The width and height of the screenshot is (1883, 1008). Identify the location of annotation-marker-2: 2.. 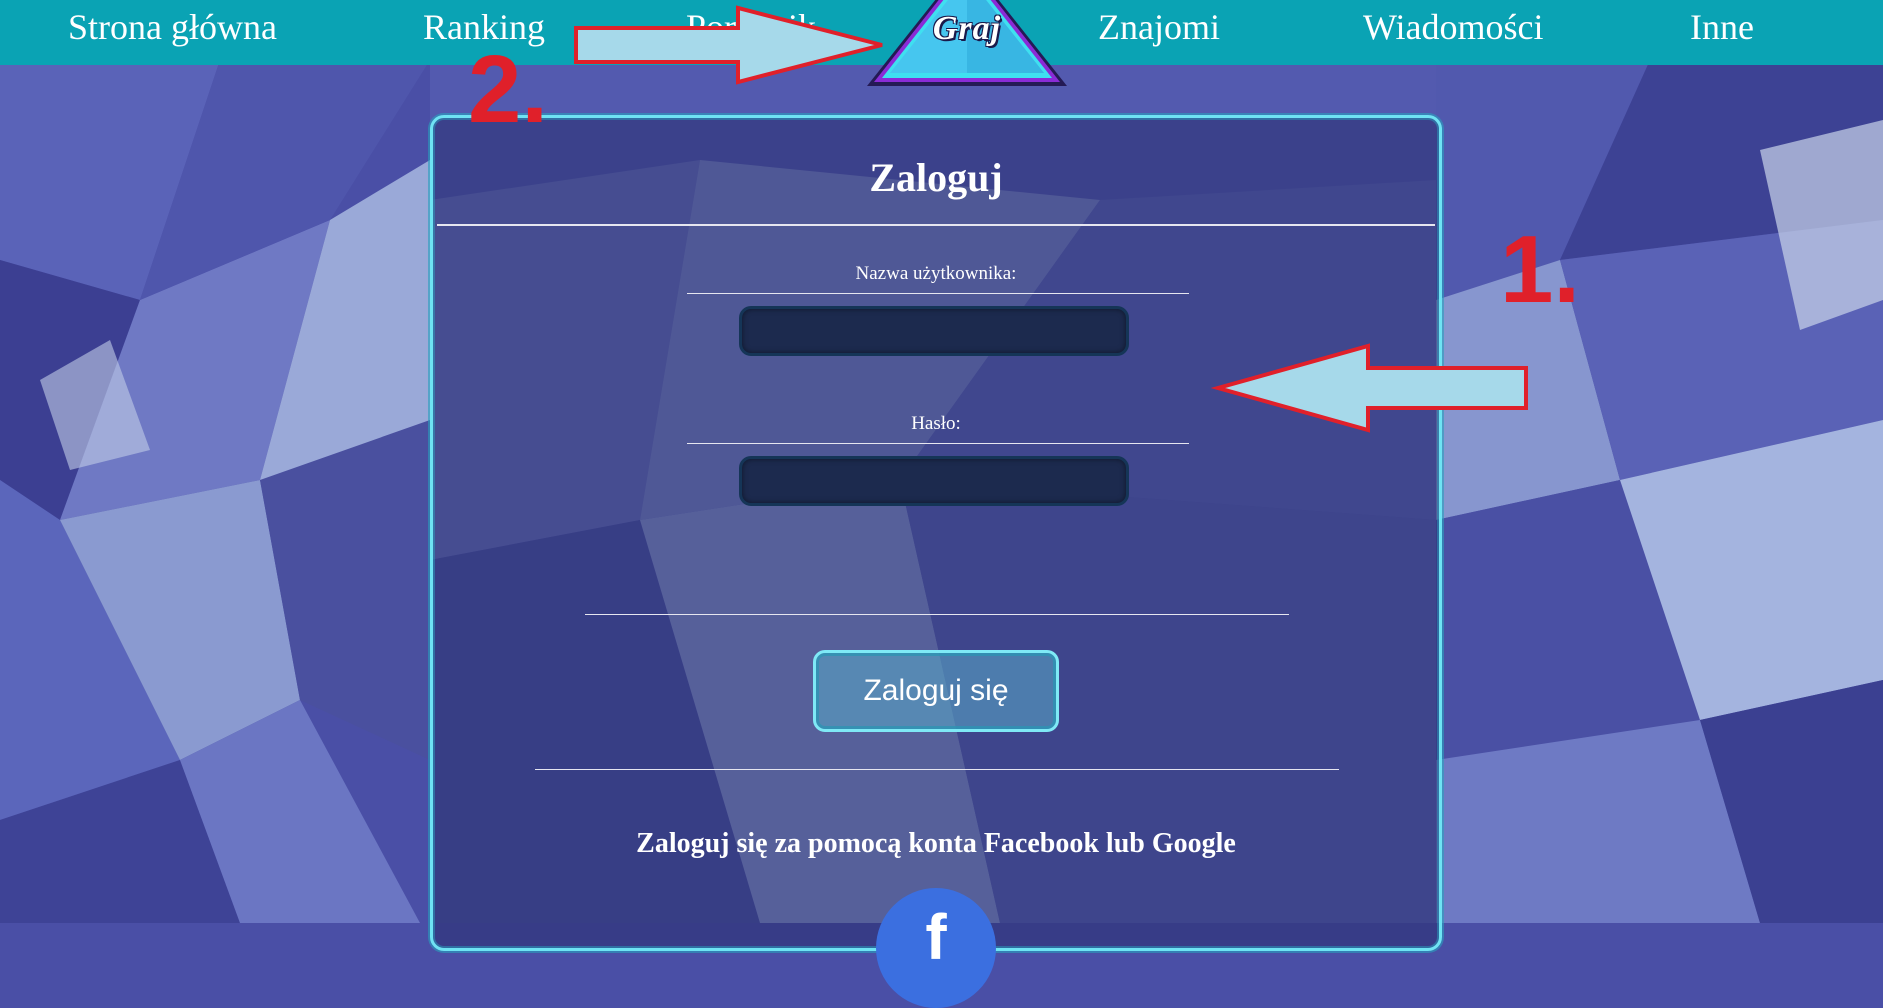
(508, 89).